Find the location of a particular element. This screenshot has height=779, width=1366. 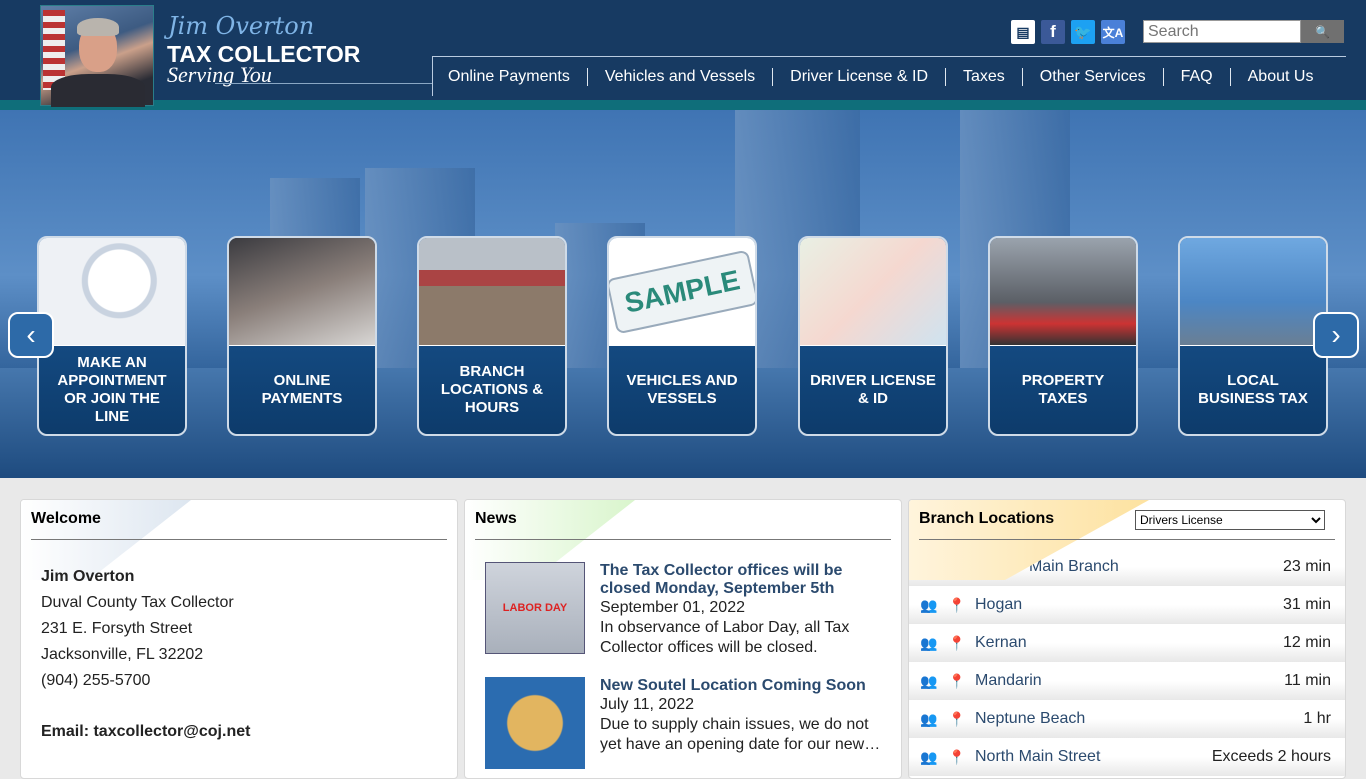

news-title: News is located at coordinates (683, 520).